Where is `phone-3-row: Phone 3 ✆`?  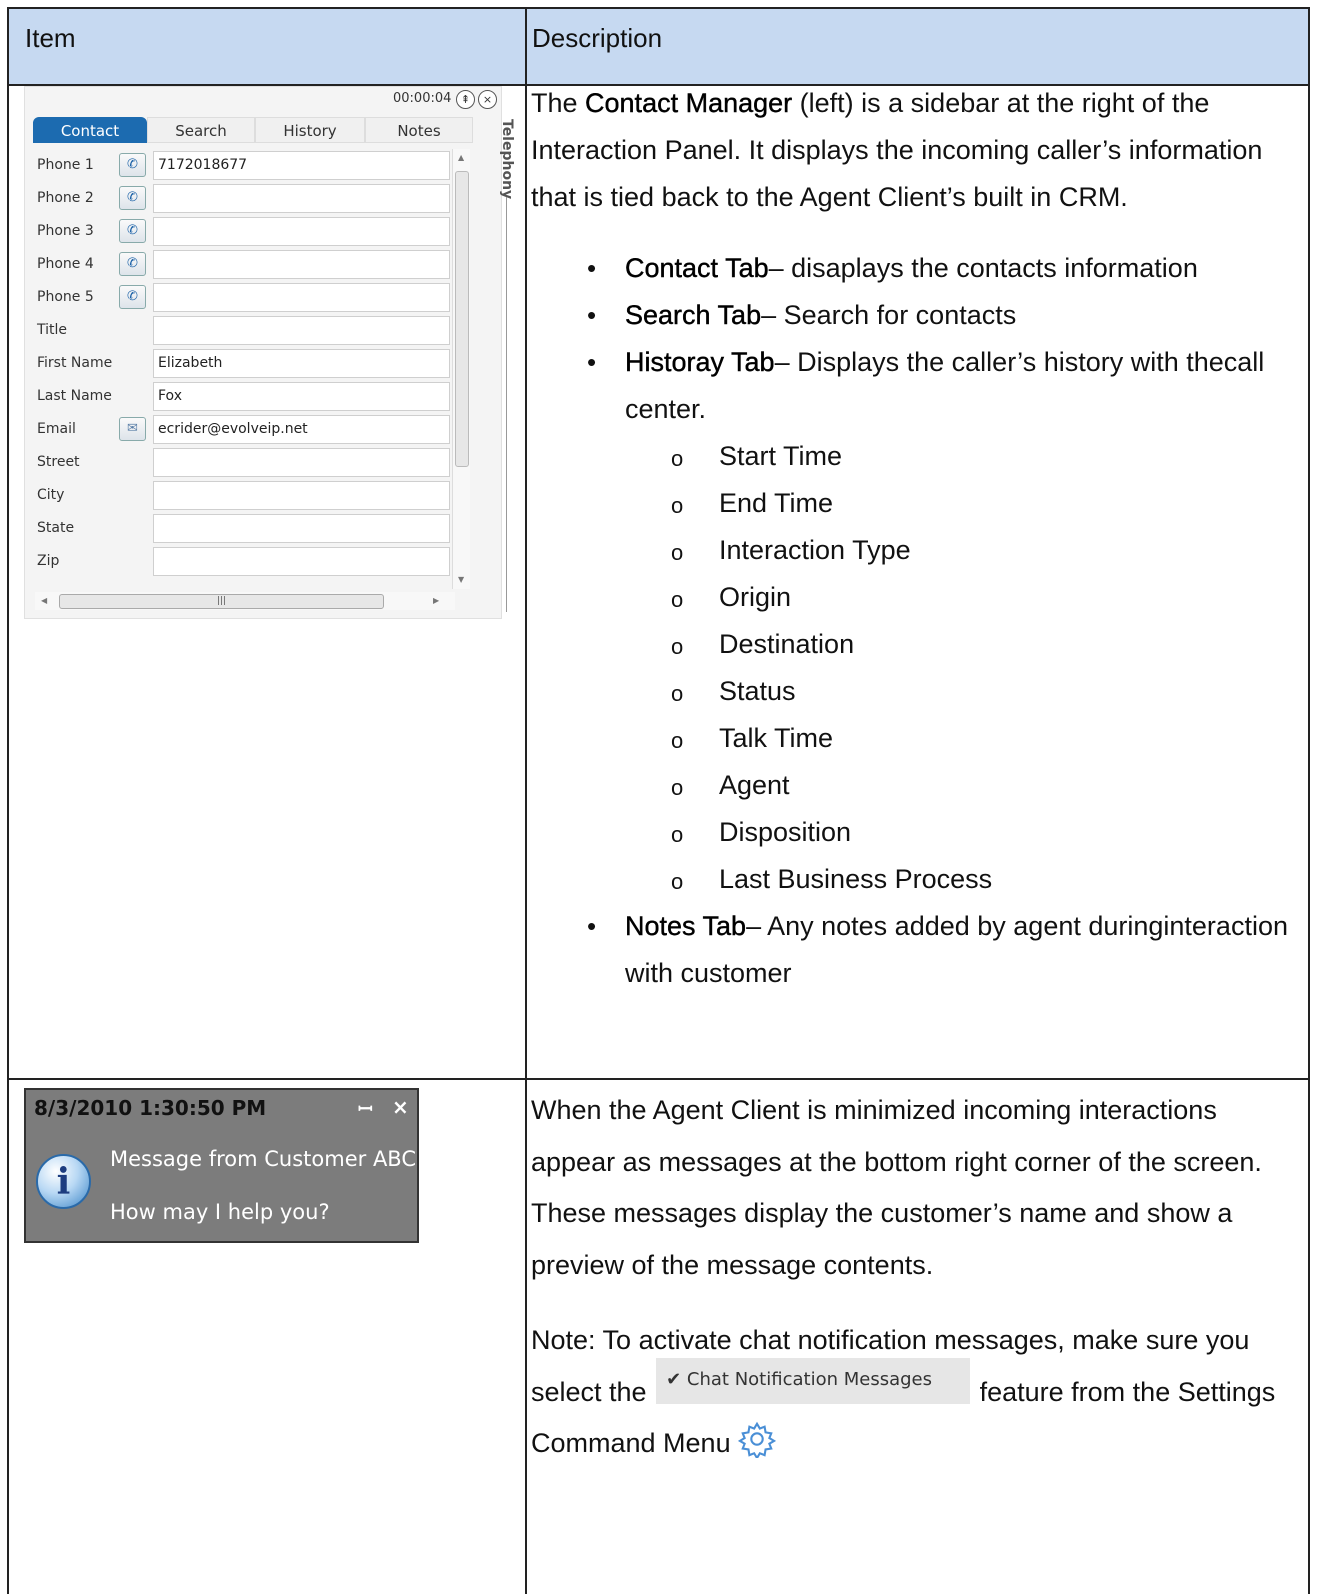
phone-3-row: Phone 3 ✆ is located at coordinates (246, 232).